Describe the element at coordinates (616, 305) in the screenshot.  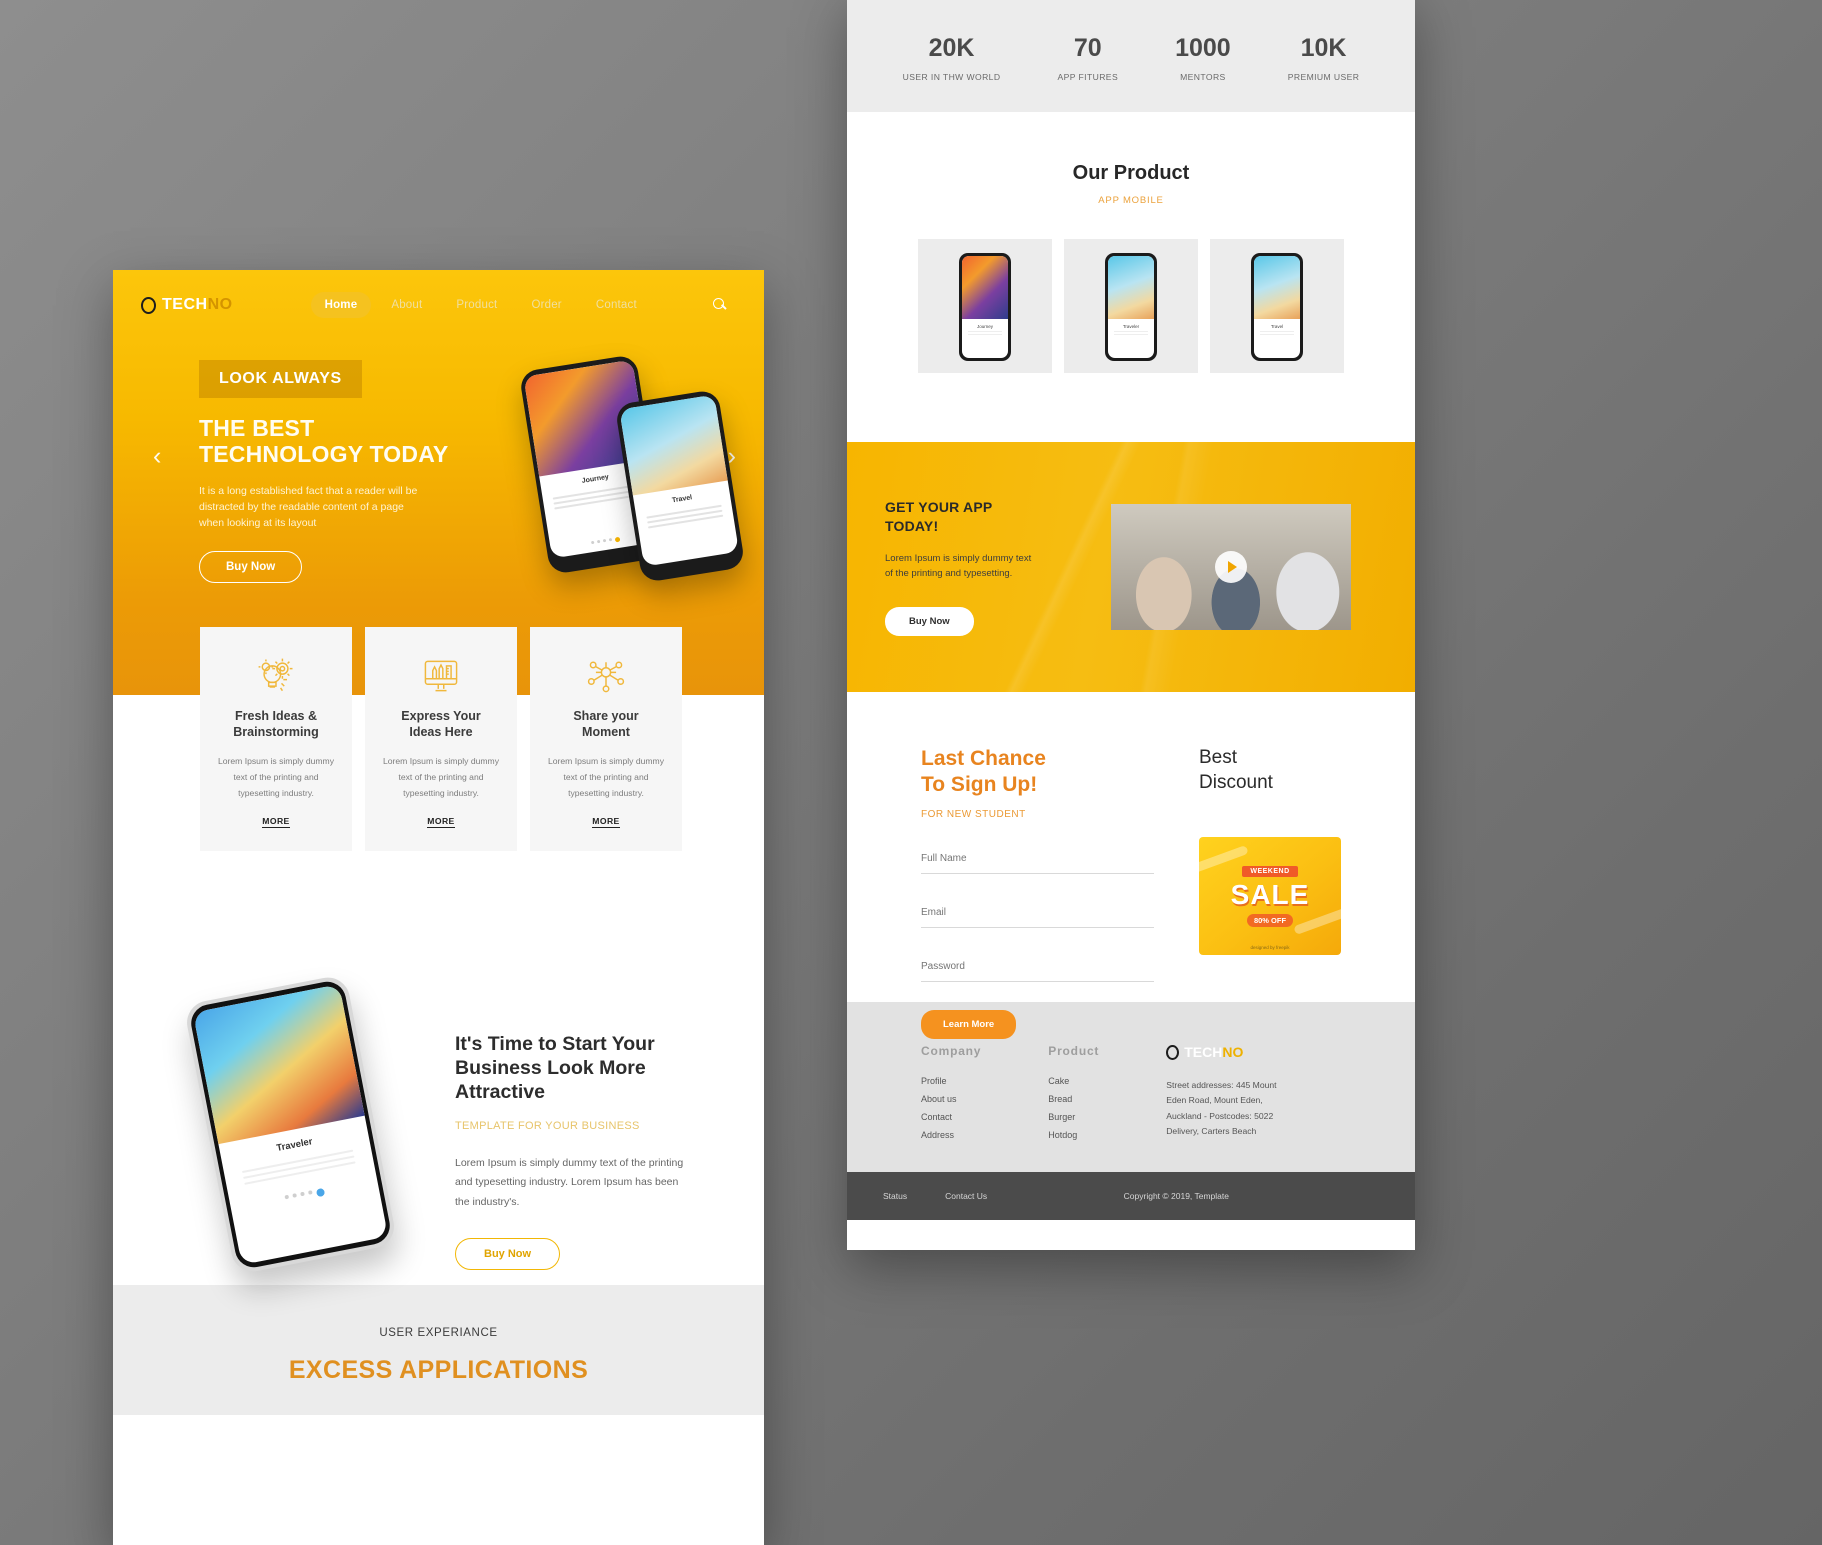
I see `nav-item-contact: Contact` at that location.